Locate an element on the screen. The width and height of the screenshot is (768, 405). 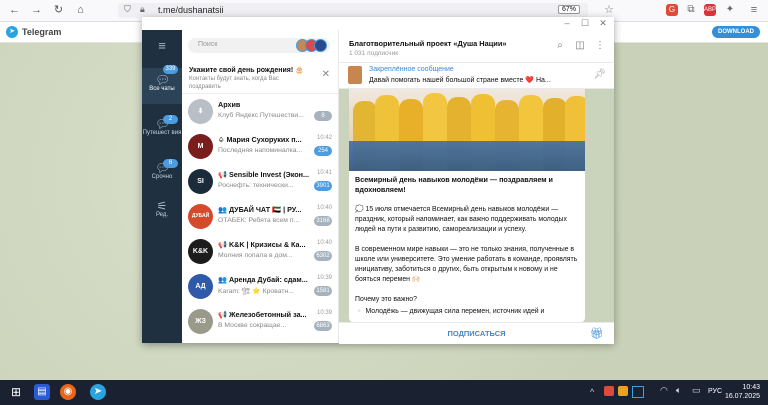
wifi-icon: ◠ is located at coordinates (664, 390).